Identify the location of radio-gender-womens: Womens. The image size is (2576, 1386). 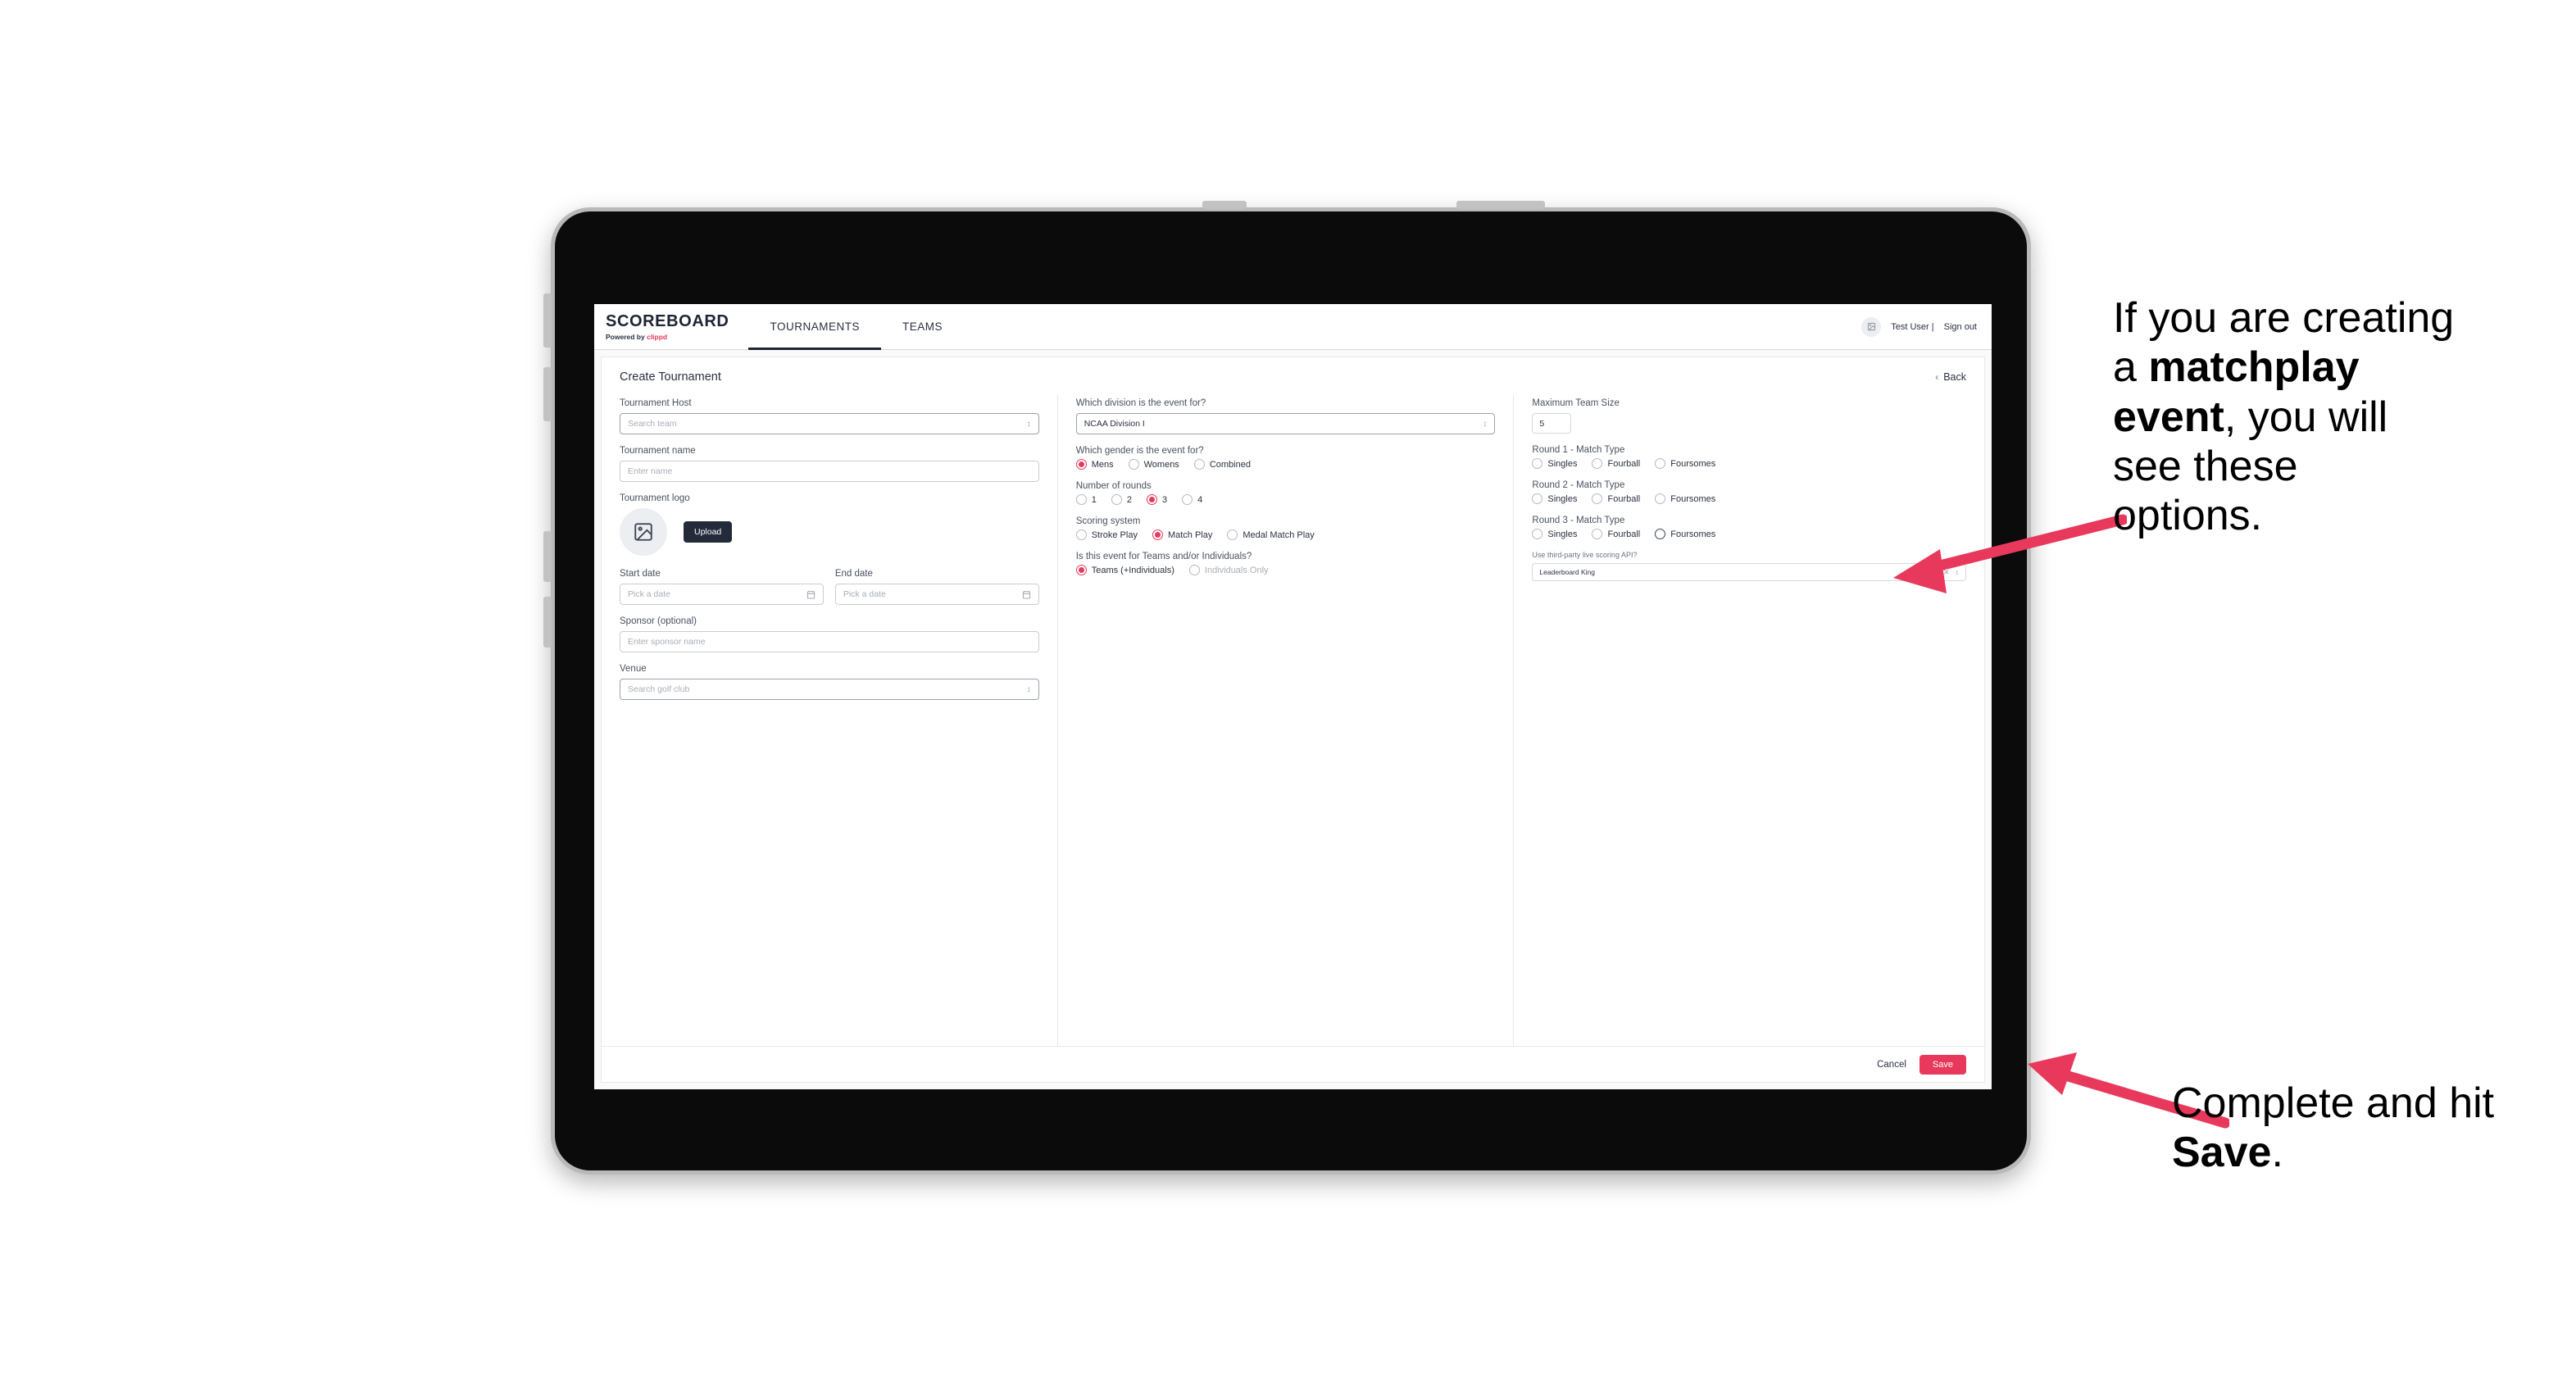
(1153, 464).